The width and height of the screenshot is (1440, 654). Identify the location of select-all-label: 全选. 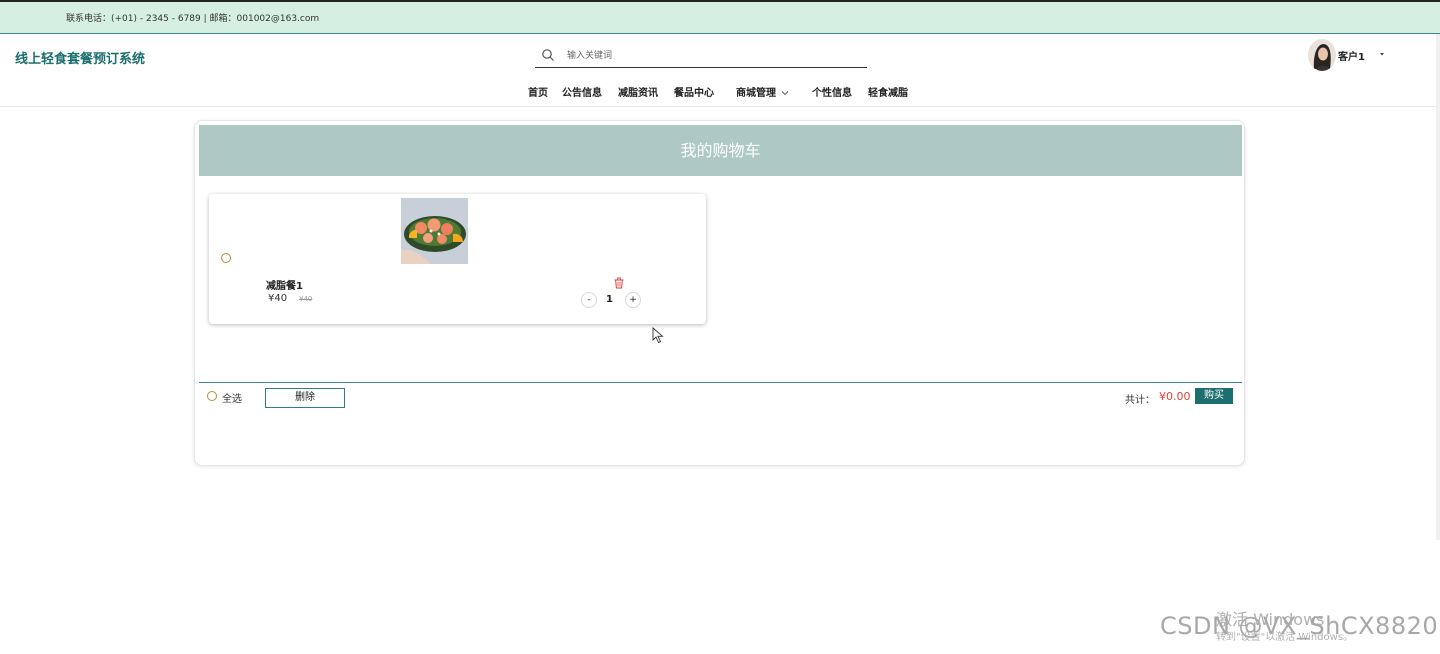
(232, 397).